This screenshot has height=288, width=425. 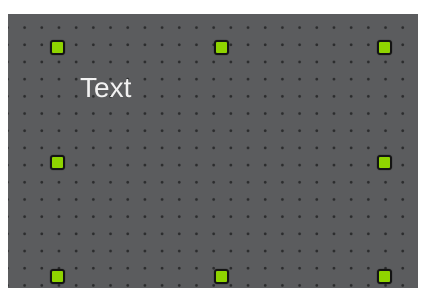 What do you see at coordinates (384, 276) in the screenshot?
I see `resize-handle-bottom-right` at bounding box center [384, 276].